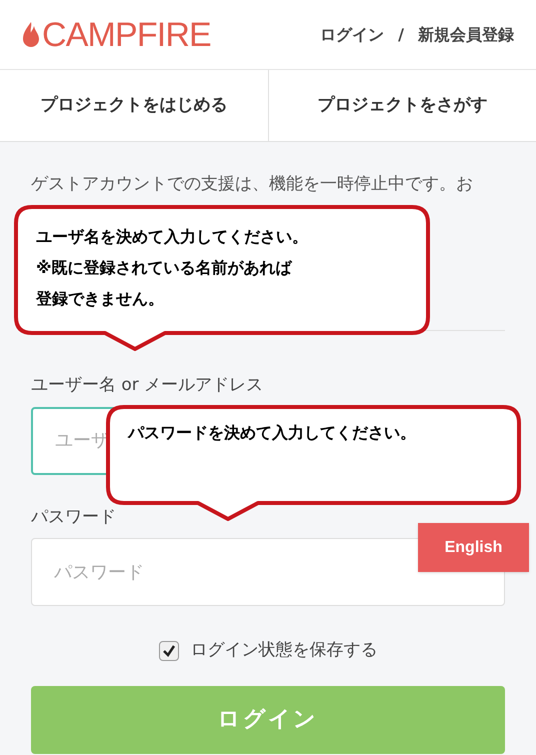  Describe the element at coordinates (165, 268) in the screenshot. I see `bubble-text: ※既に登録されている名前があれば` at that location.